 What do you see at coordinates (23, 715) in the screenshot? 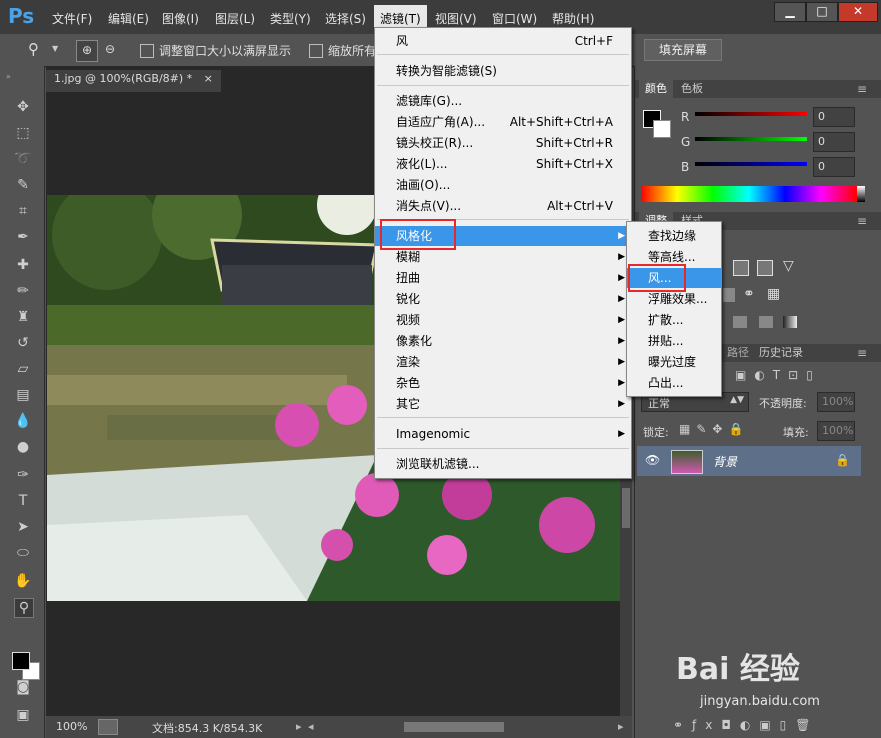
I see `screen-mode-icon: ▣` at bounding box center [23, 715].